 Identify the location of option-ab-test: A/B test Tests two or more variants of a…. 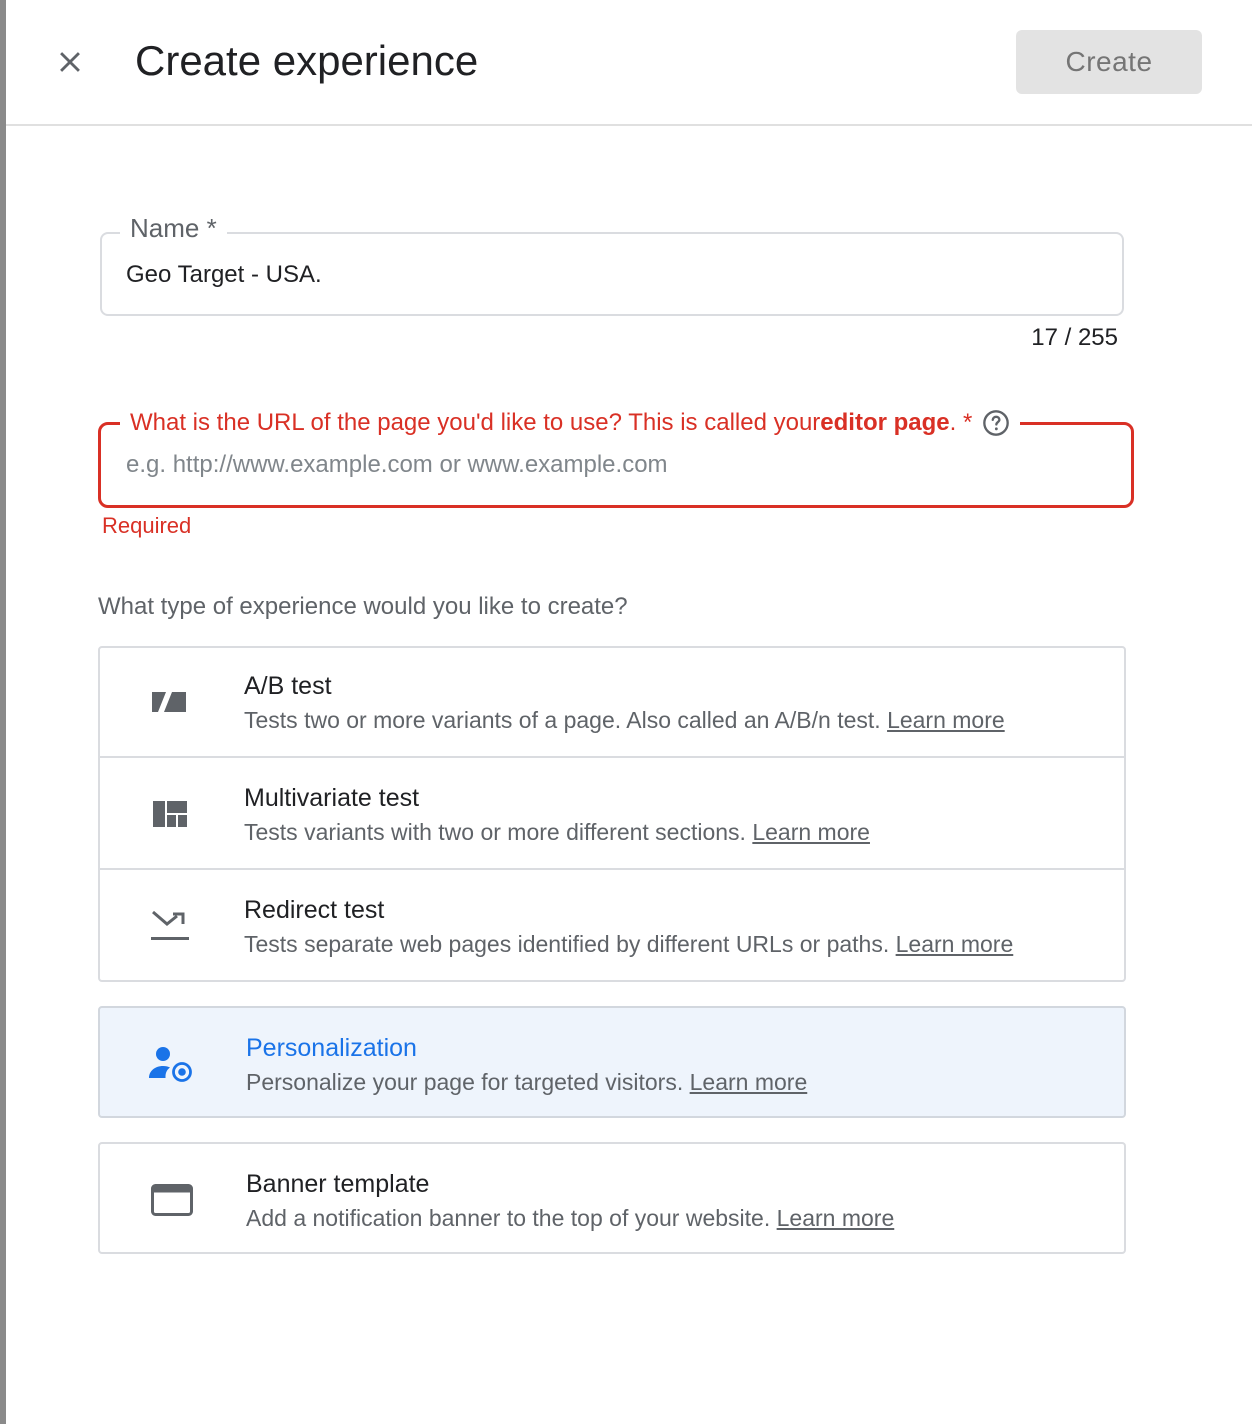
(612, 702).